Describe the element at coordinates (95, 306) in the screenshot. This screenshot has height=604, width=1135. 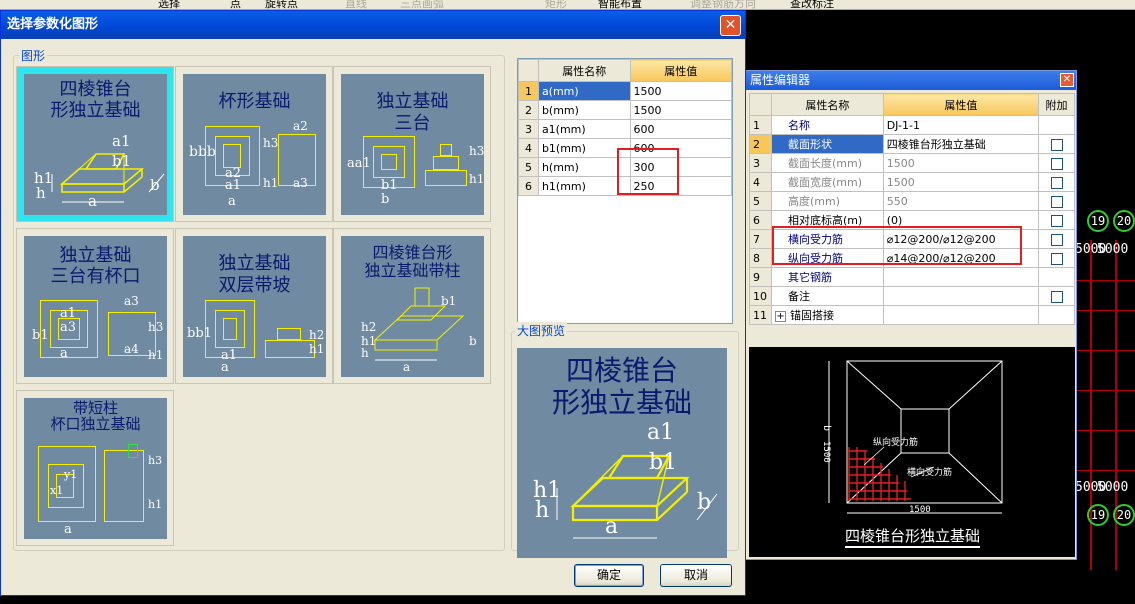
I see `shape-tile-three-step-cup-foundation: 独立基础 三台有杯口 a1 a3 b1 a a3 h3 h1 a4` at that location.